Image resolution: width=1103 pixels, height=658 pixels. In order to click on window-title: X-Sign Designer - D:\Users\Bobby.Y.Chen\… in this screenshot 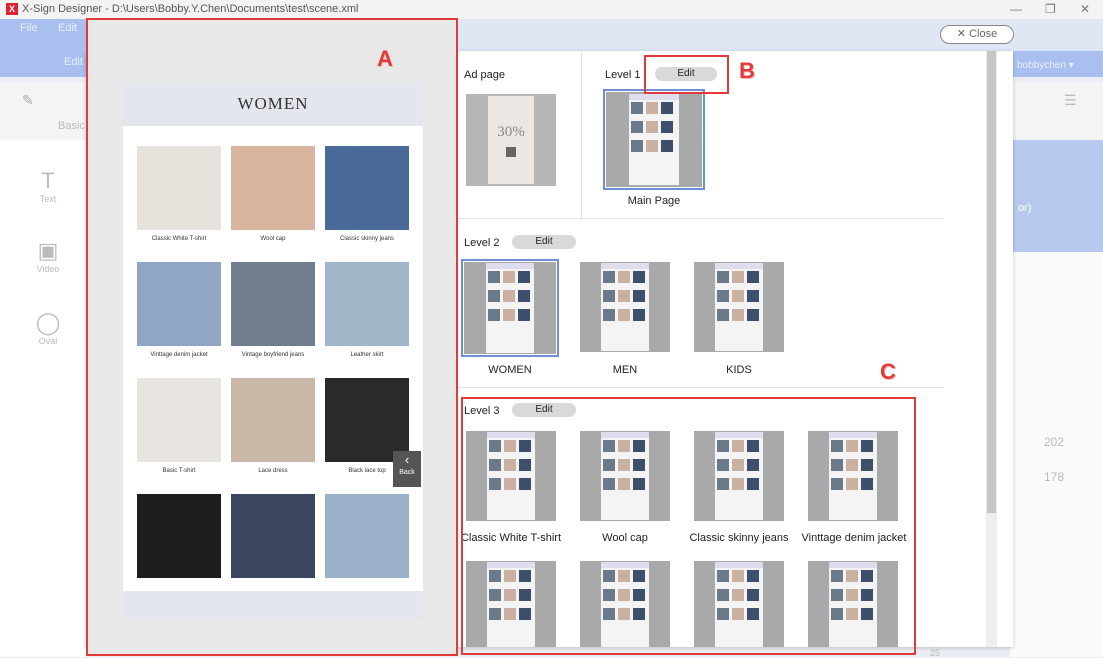, I will do `click(190, 9)`.